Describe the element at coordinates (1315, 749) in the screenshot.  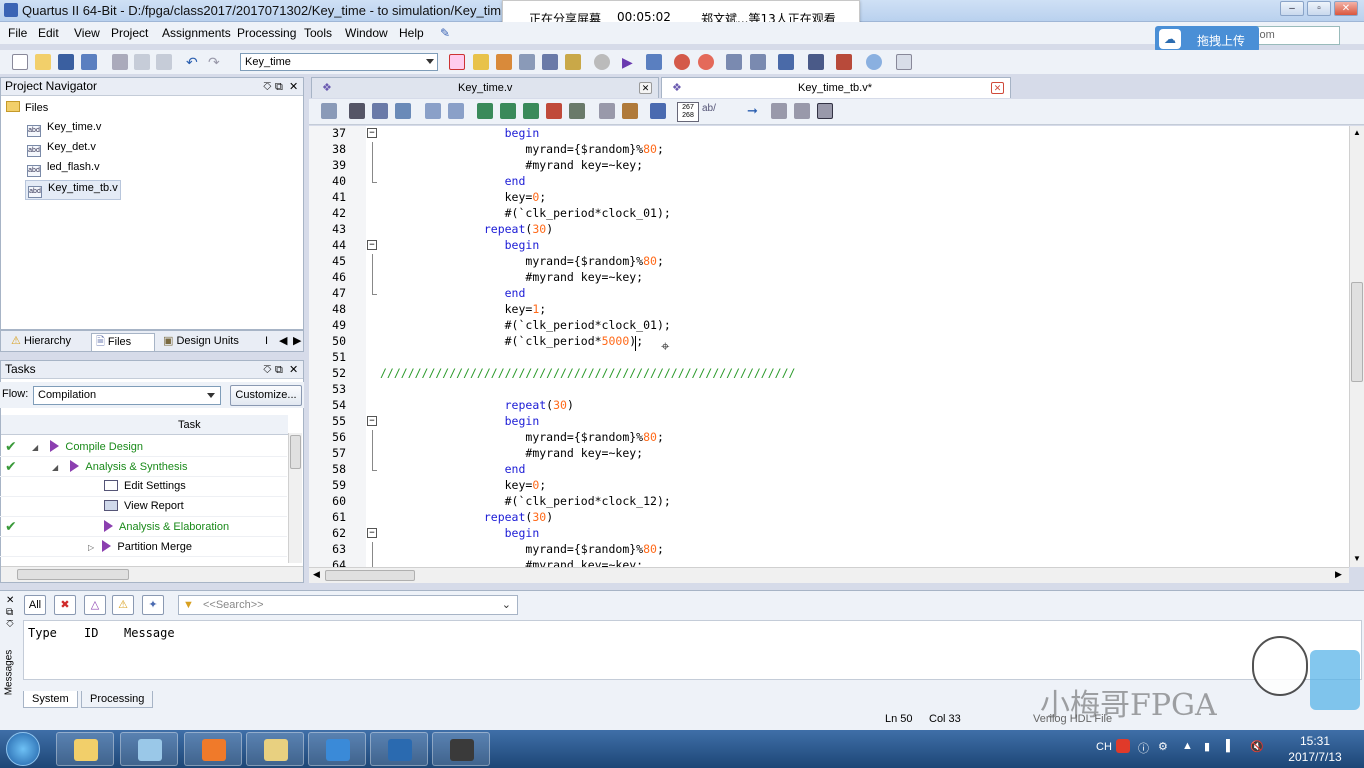
I see `taskbar-clock: 15:31 2017/7/13` at that location.